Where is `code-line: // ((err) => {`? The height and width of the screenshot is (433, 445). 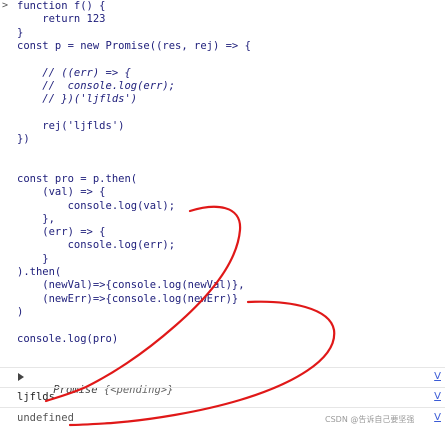 code-line: // ((err) => { is located at coordinates (74, 72).